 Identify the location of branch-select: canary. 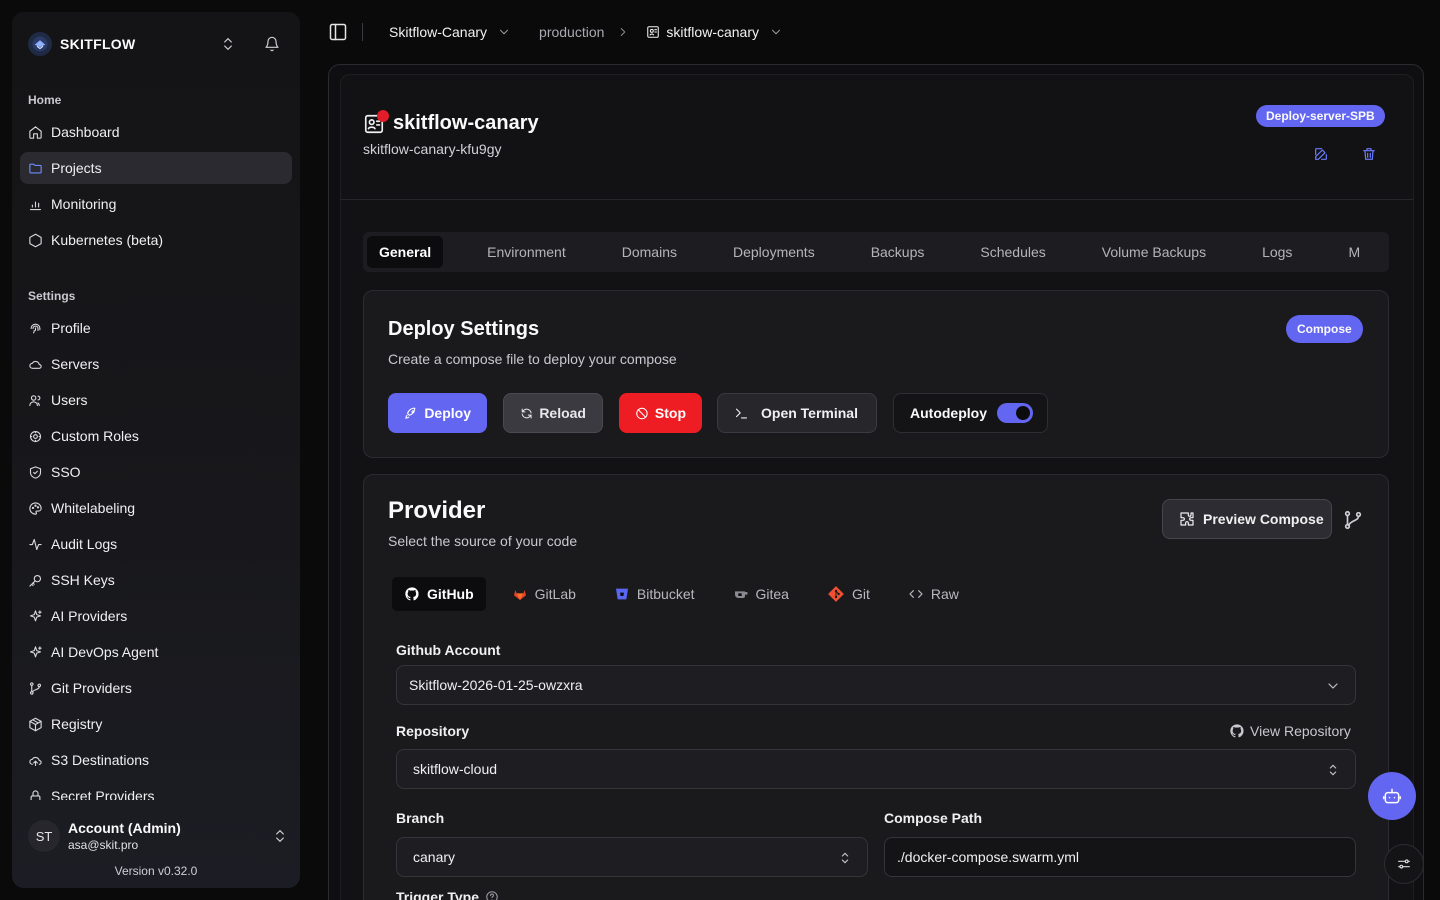
(632, 857).